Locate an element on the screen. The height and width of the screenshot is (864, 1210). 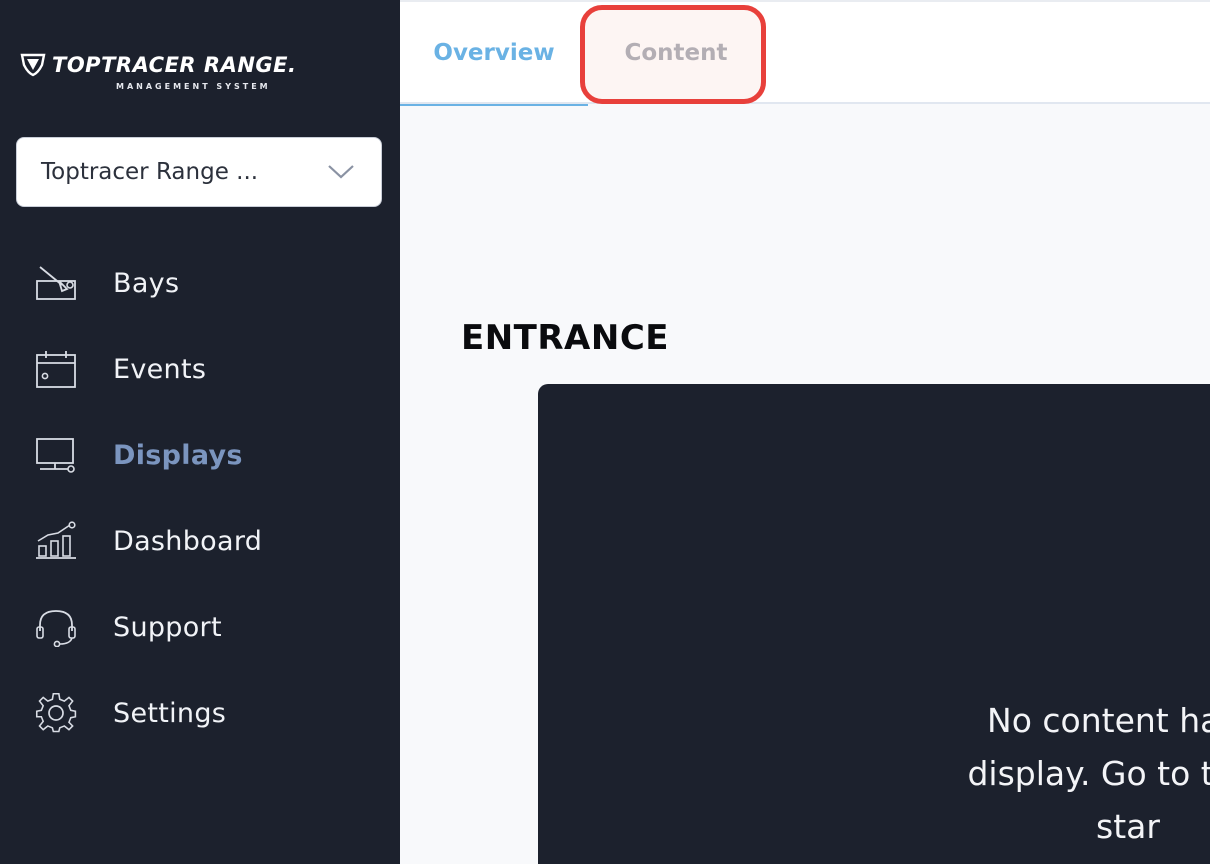
message-line: No content has b is located at coordinates (1098, 720).